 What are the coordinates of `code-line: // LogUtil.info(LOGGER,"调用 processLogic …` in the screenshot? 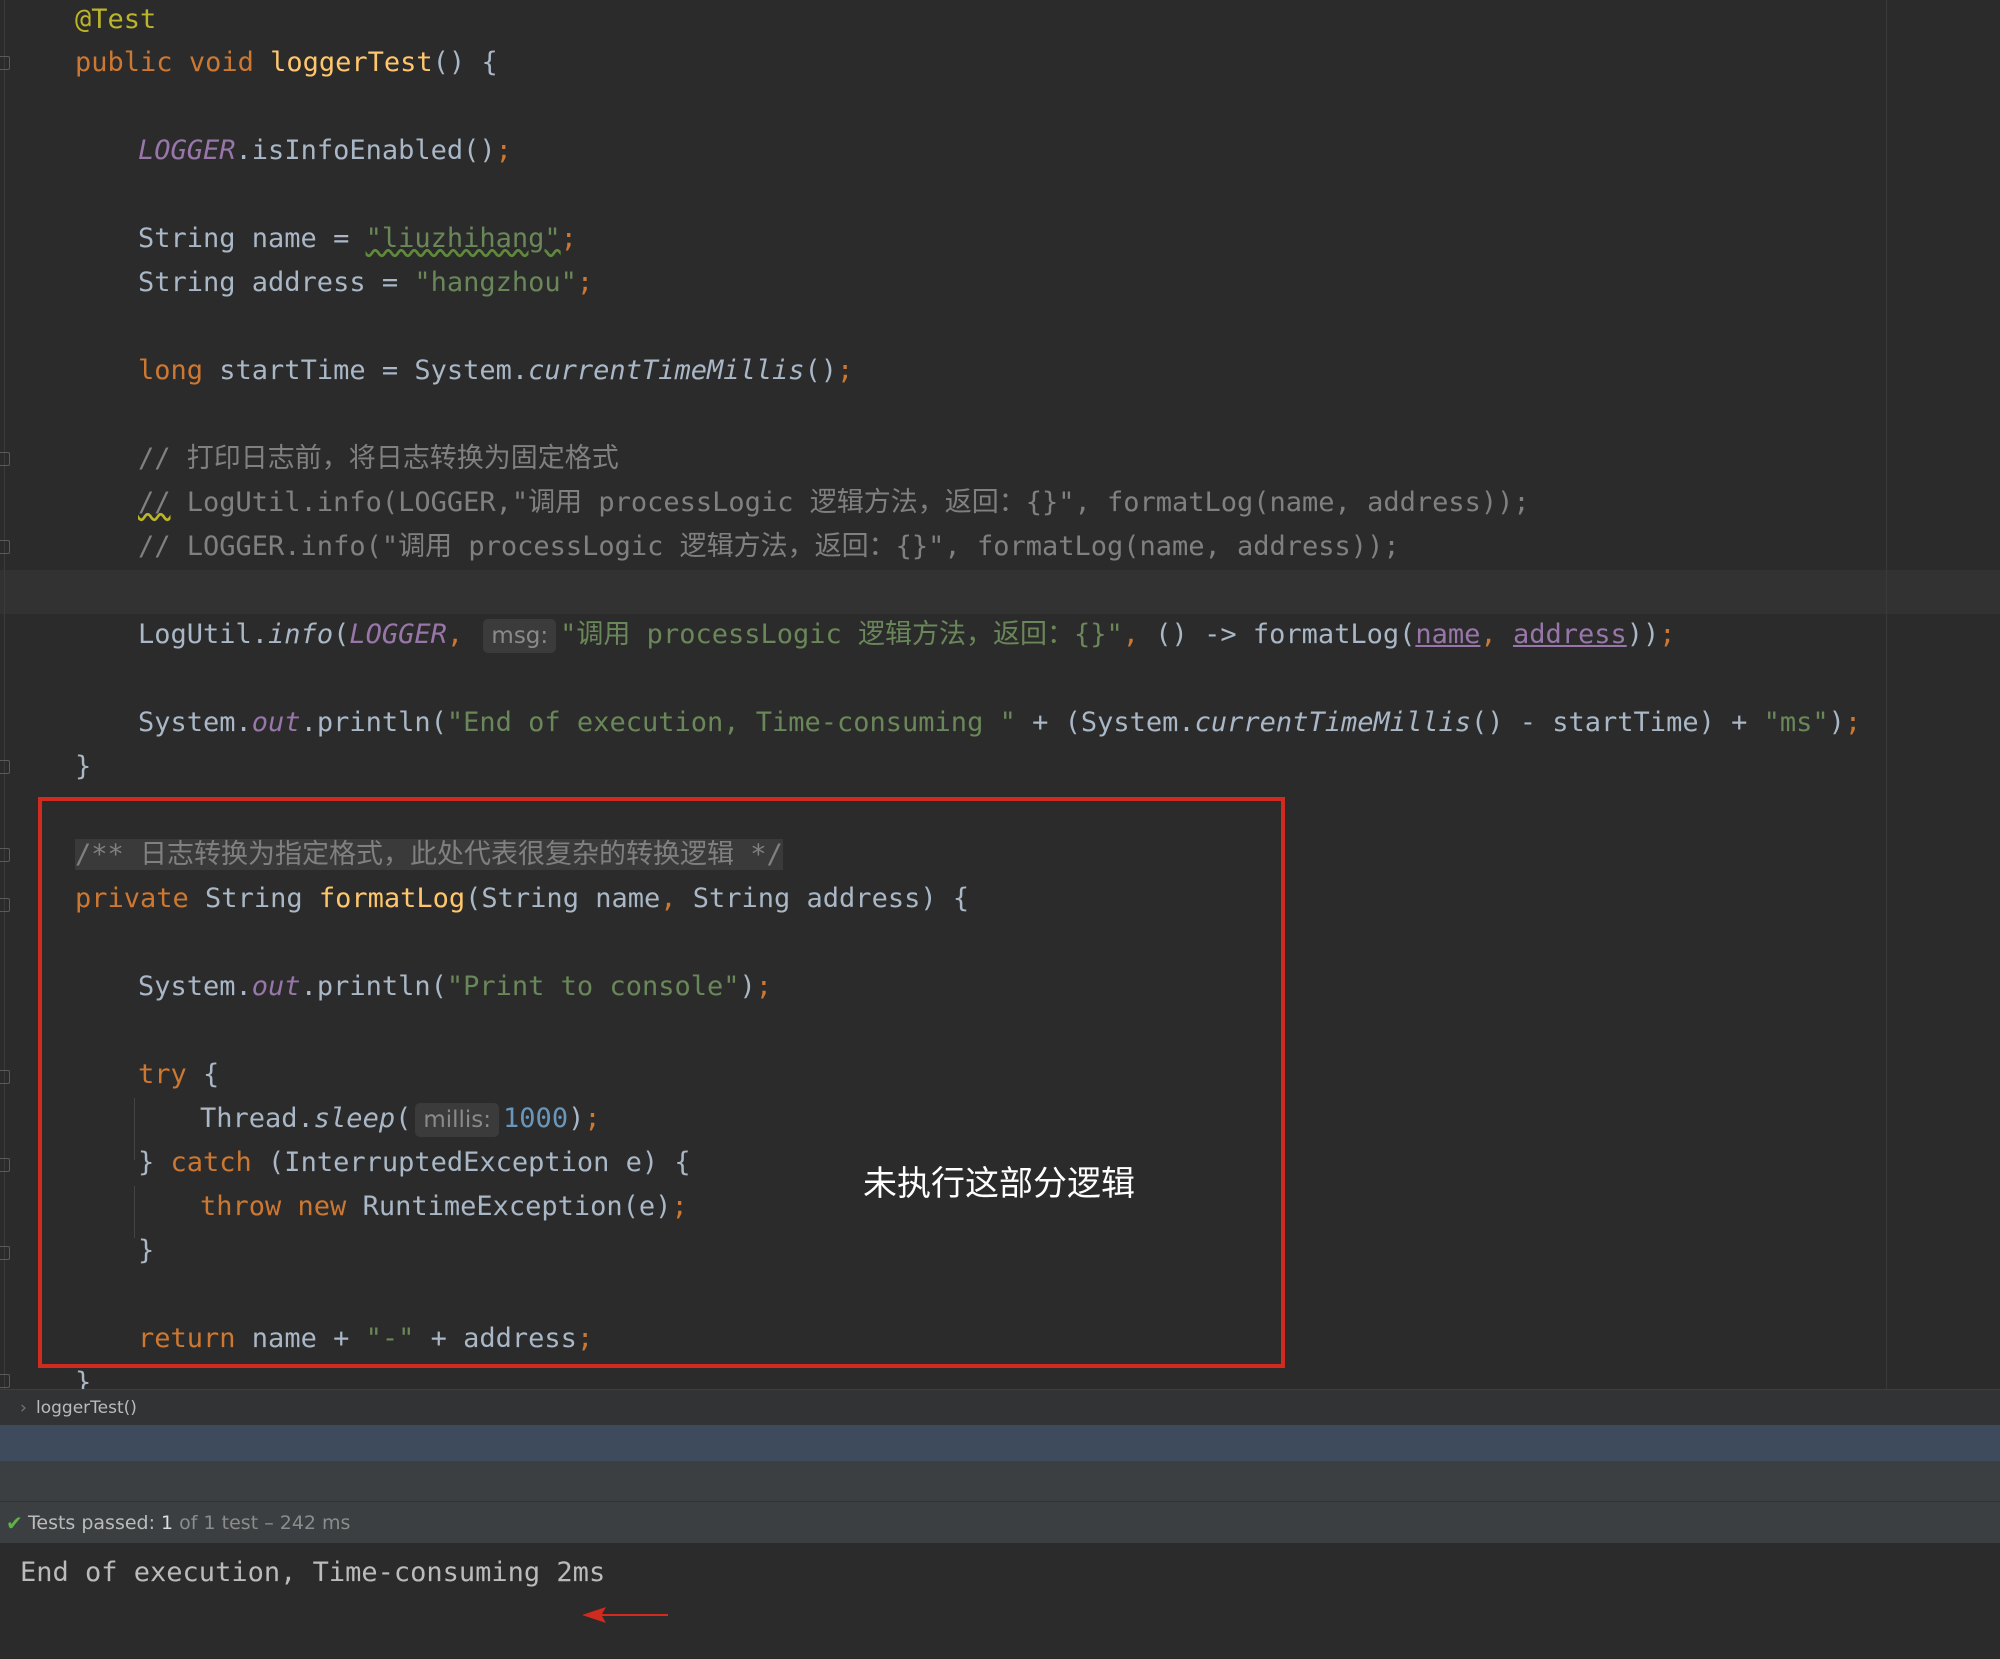 It's located at (834, 503).